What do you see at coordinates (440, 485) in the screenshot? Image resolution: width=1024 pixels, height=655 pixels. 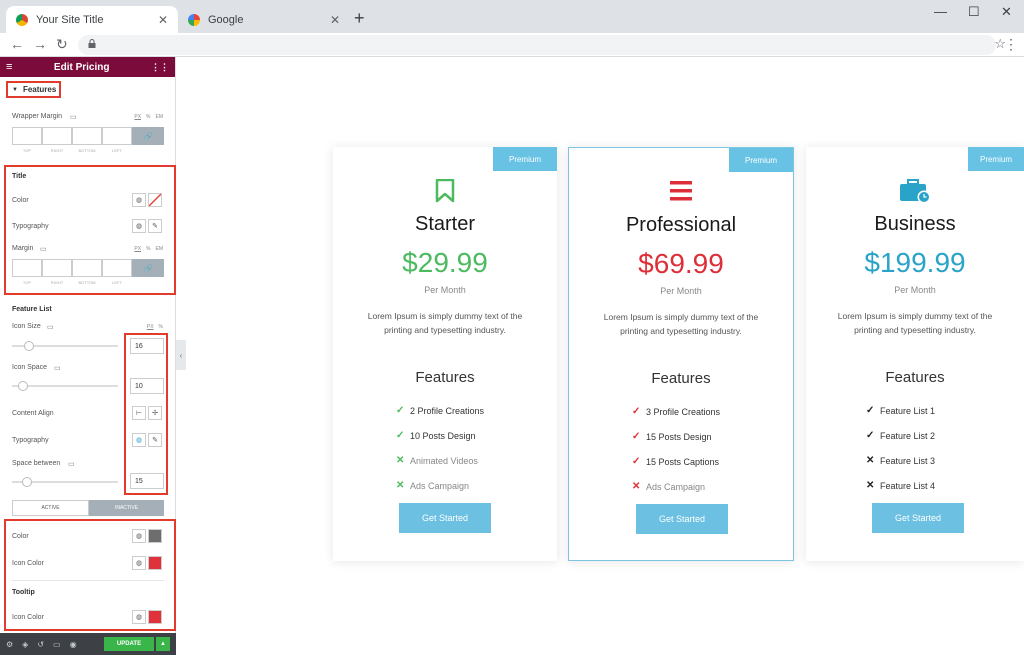 I see `feature-text: Ads Campaign` at bounding box center [440, 485].